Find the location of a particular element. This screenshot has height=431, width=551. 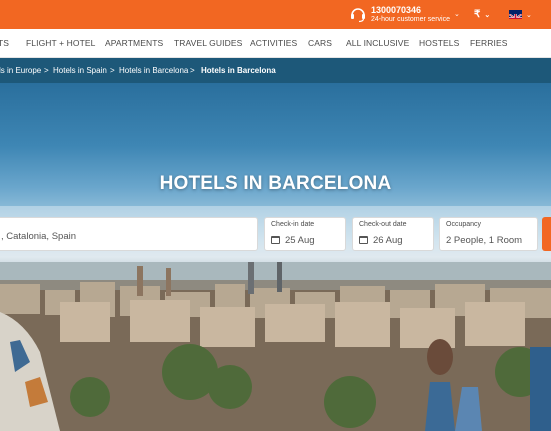

nav-item-activities: ACTIVITIES is located at coordinates (273, 43).